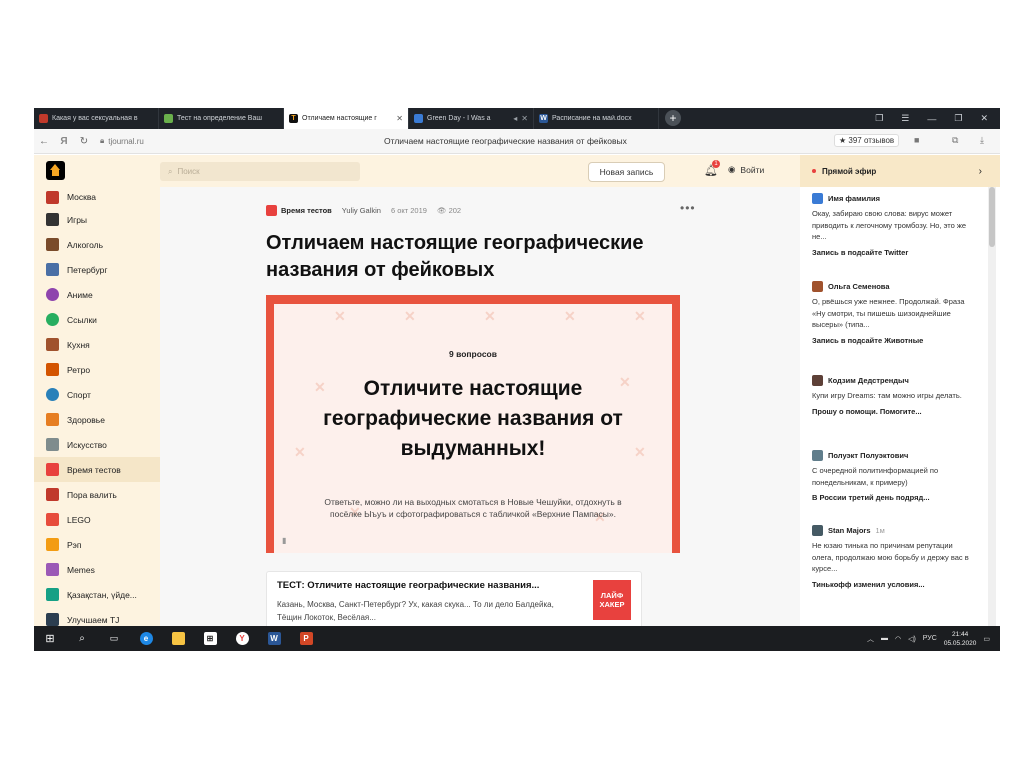 Image resolution: width=1024 pixels, height=767 pixels. What do you see at coordinates (955, 140) in the screenshot?
I see `extension-icon: ⧉` at bounding box center [955, 140].